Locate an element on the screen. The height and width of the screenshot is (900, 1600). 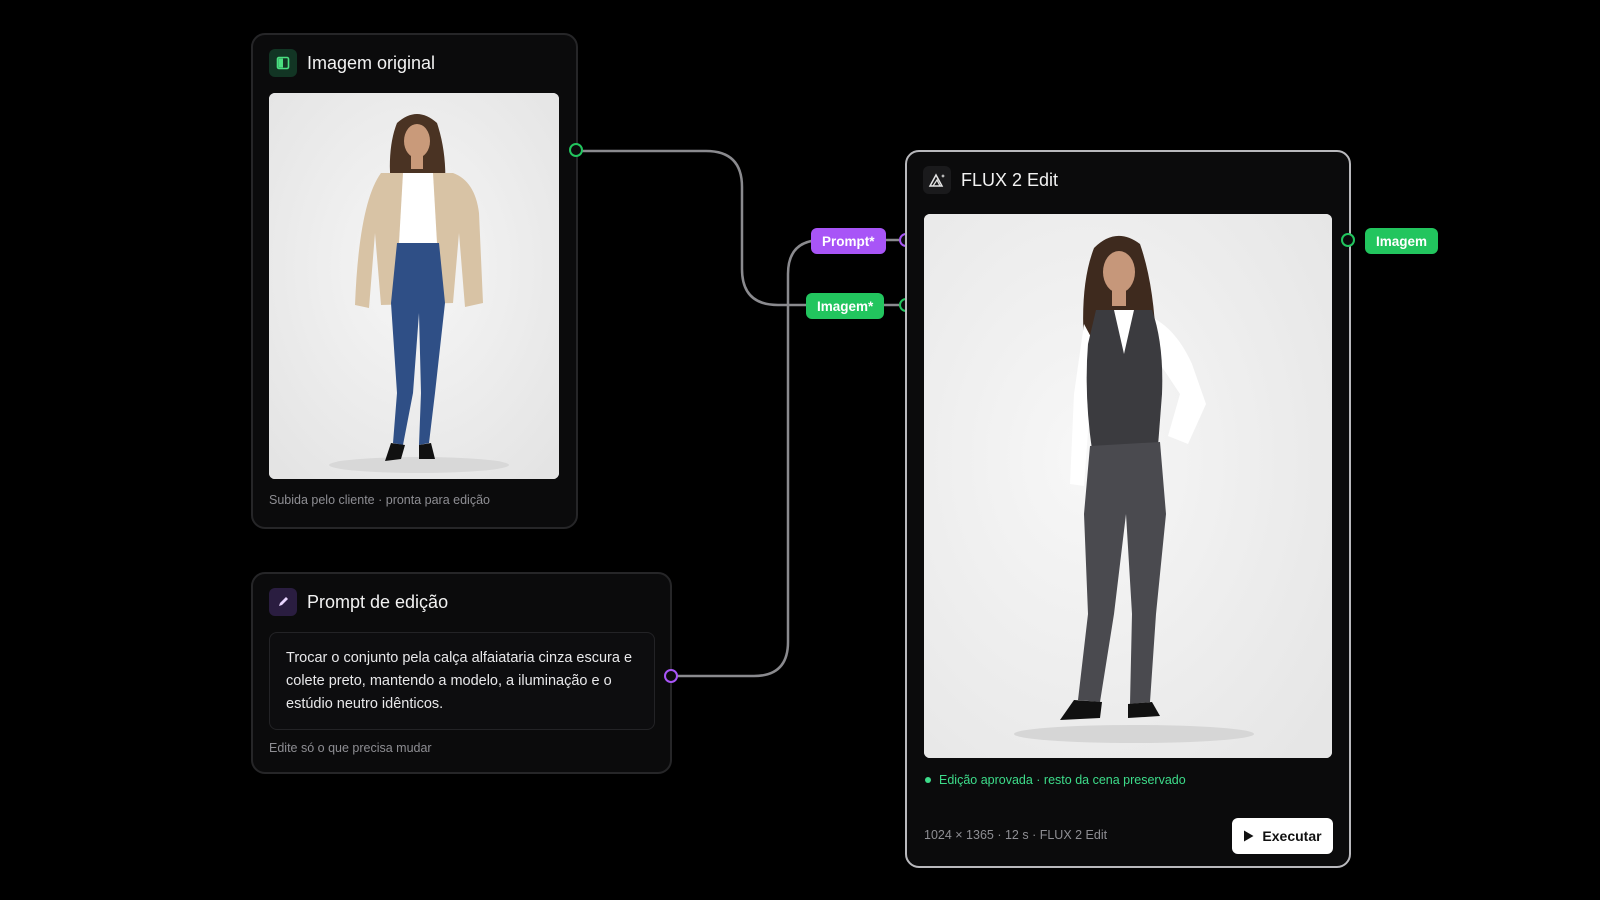
run-button-label: Executar is located at coordinates (1292, 836).